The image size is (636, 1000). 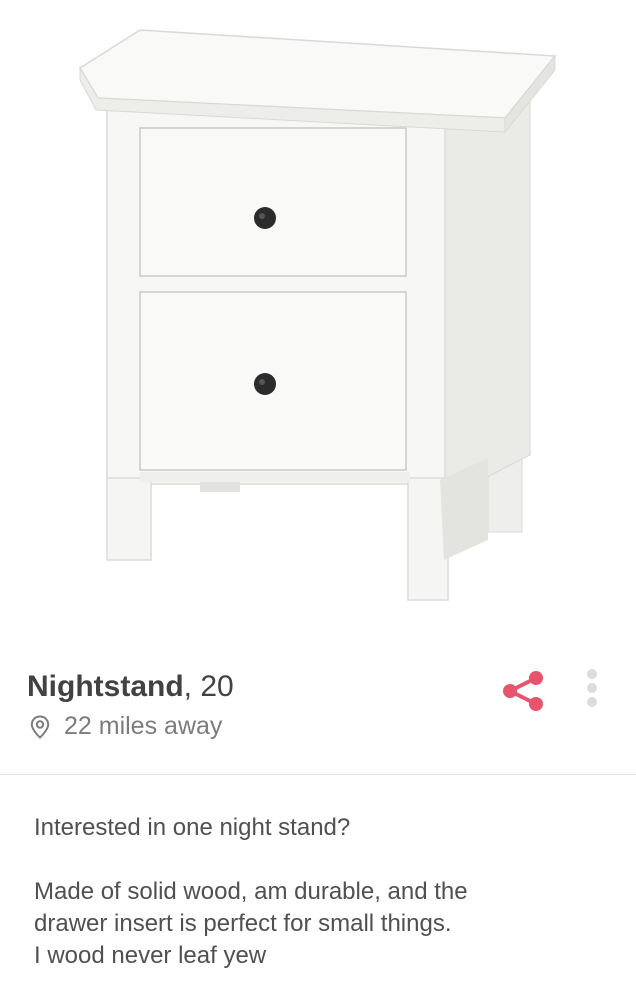 I want to click on bio-line: Interested in one night stand?, so click(x=192, y=827).